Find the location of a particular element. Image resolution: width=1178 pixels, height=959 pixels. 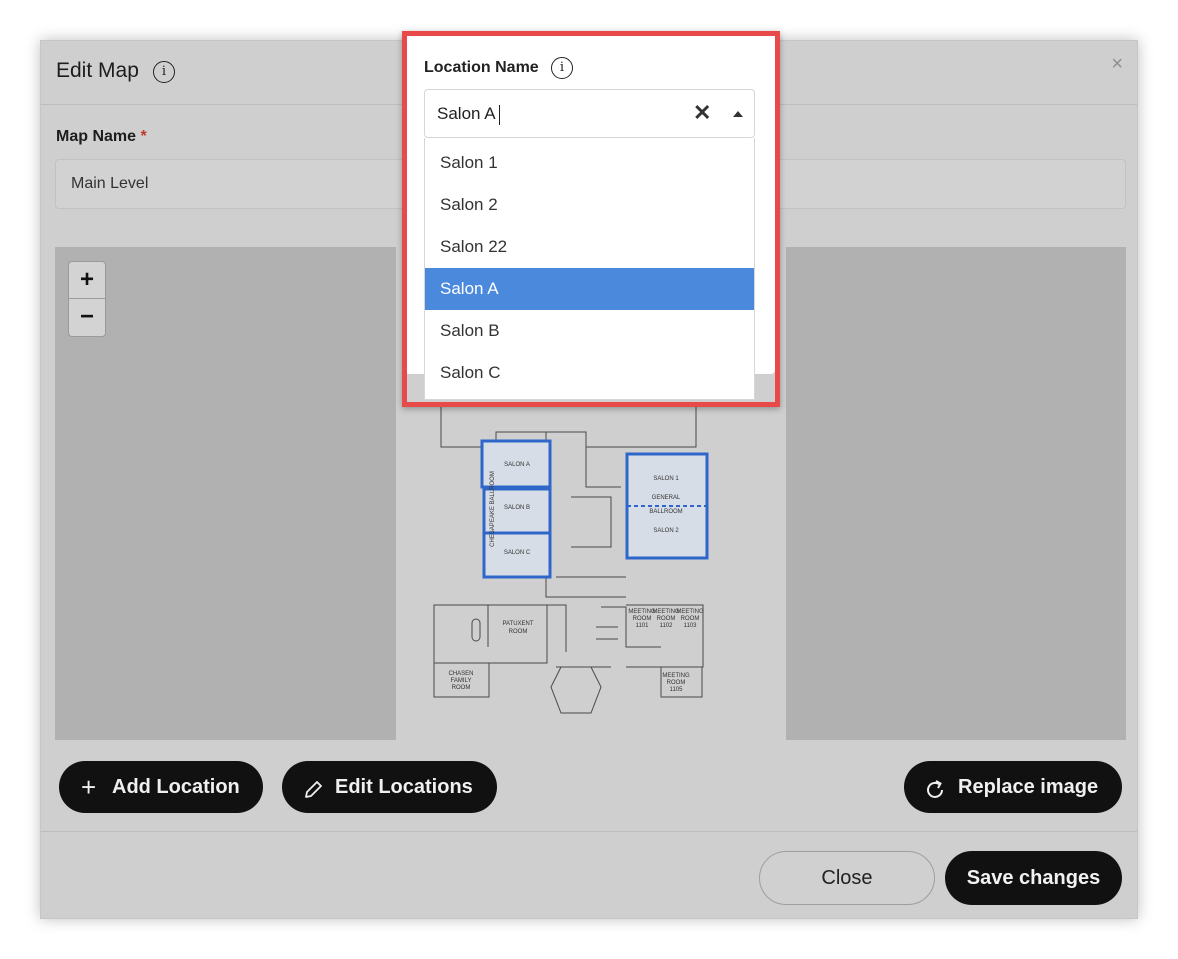

svg-text: 1103 is located at coordinates (691, 626).